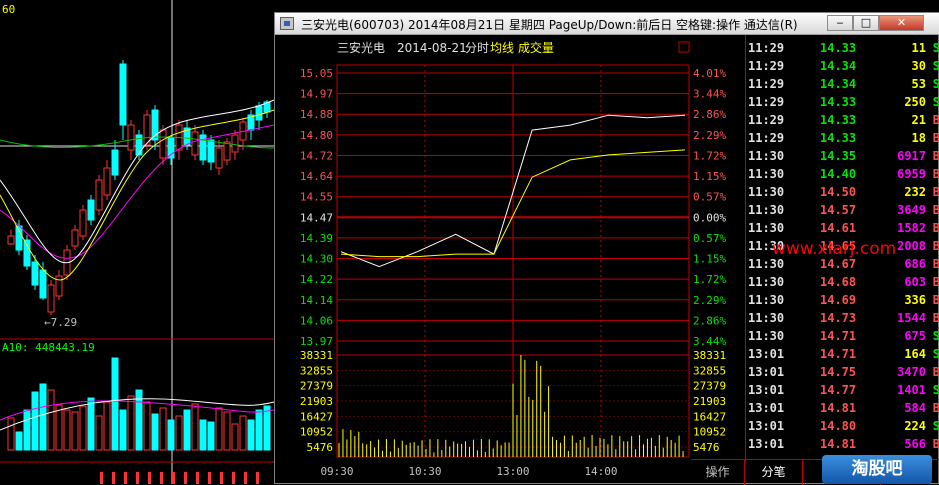  Describe the element at coordinates (316, 370) in the screenshot. I see `volume-tick-label: 32855` at that location.